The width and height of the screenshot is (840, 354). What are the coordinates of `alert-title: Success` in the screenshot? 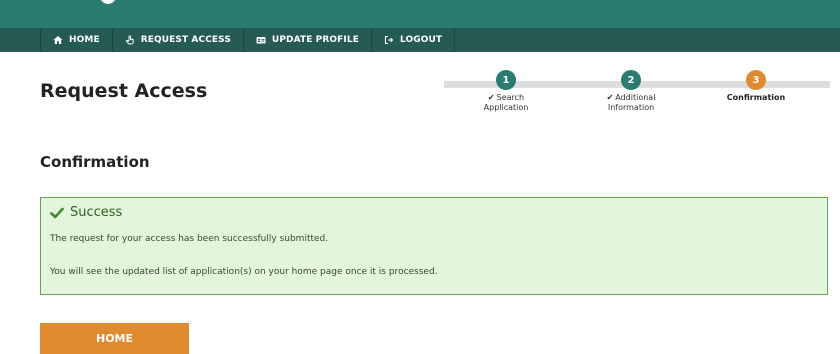 It's located at (86, 212).